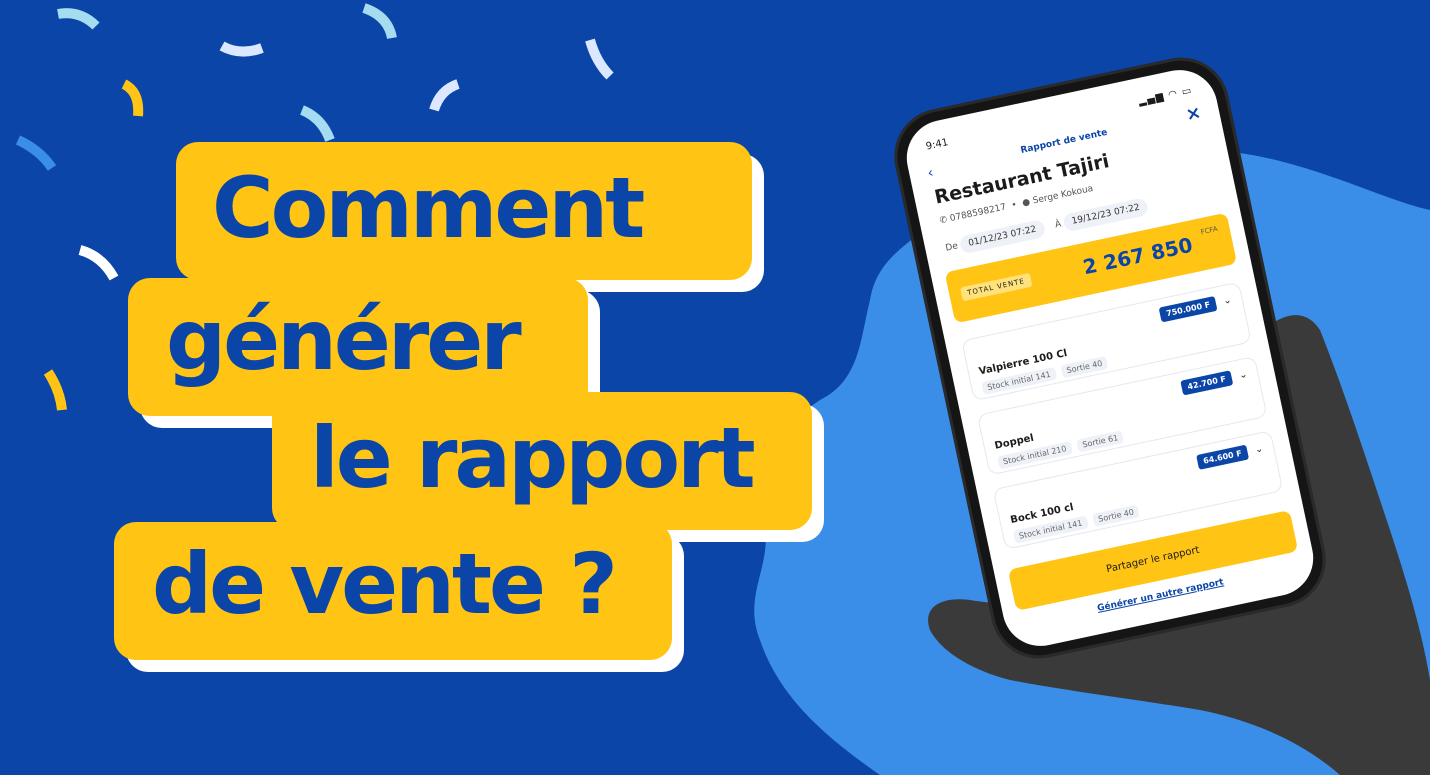 This screenshot has height=775, width=1430. Describe the element at coordinates (1137, 256) in the screenshot. I see `total-value: 2 267 850` at that location.